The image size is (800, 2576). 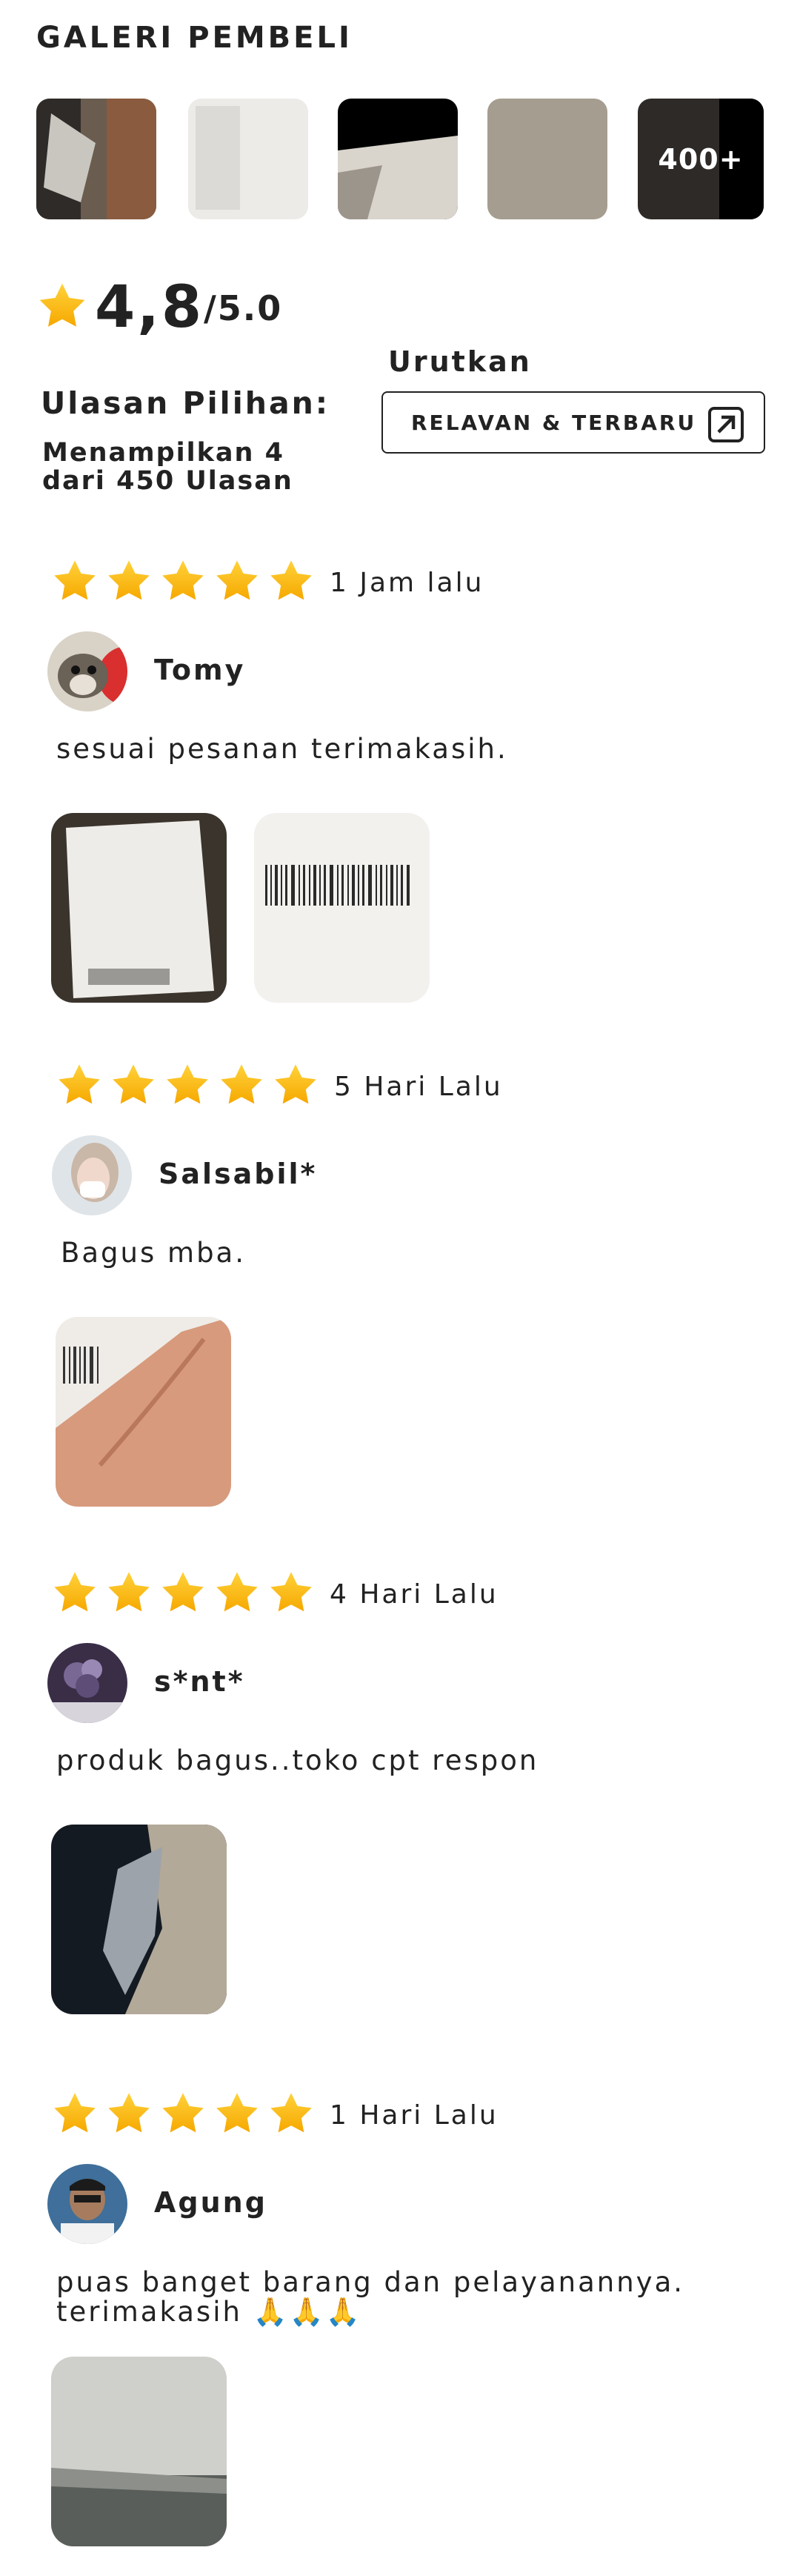 I want to click on average-rating: 4,8, so click(x=149, y=307).